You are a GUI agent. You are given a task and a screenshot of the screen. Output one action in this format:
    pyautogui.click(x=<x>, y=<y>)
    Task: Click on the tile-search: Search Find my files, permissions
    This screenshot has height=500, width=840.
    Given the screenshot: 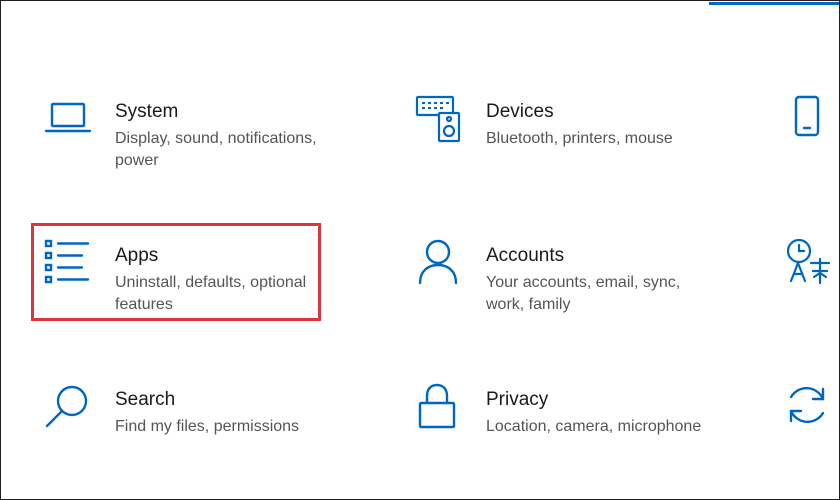 What is the action you would take?
    pyautogui.click(x=194, y=423)
    